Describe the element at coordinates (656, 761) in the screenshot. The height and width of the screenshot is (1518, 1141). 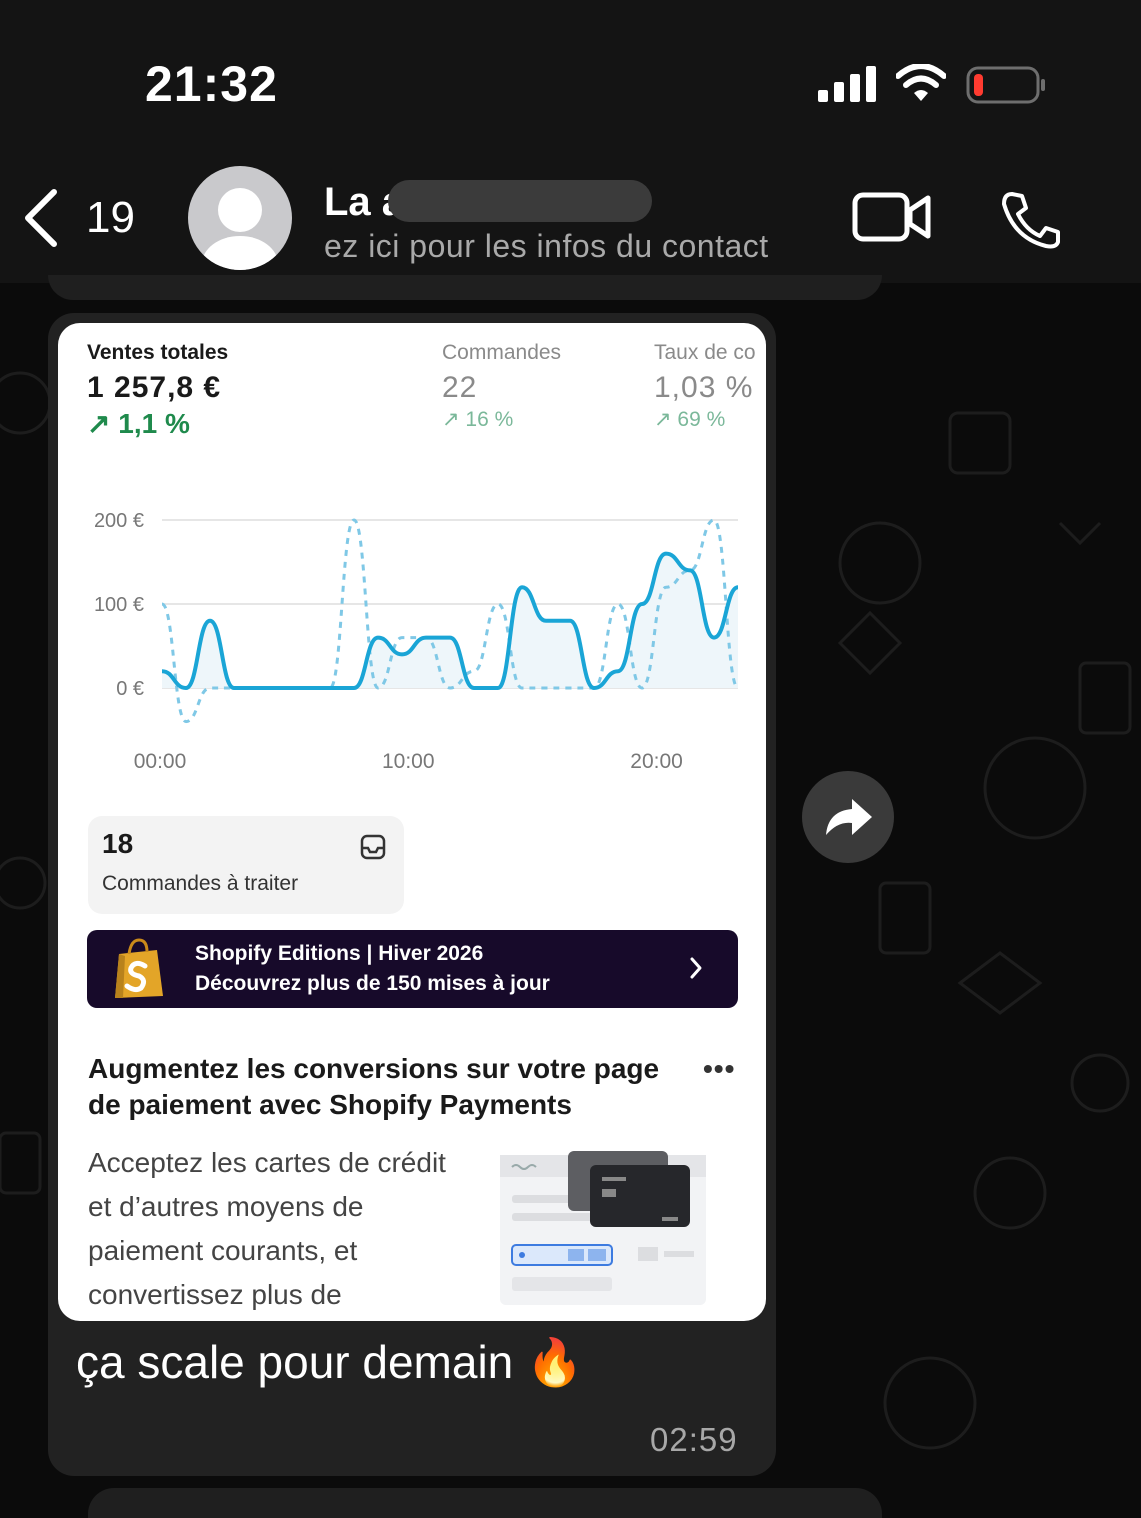
I see `x-tick-label: 20:00` at that location.